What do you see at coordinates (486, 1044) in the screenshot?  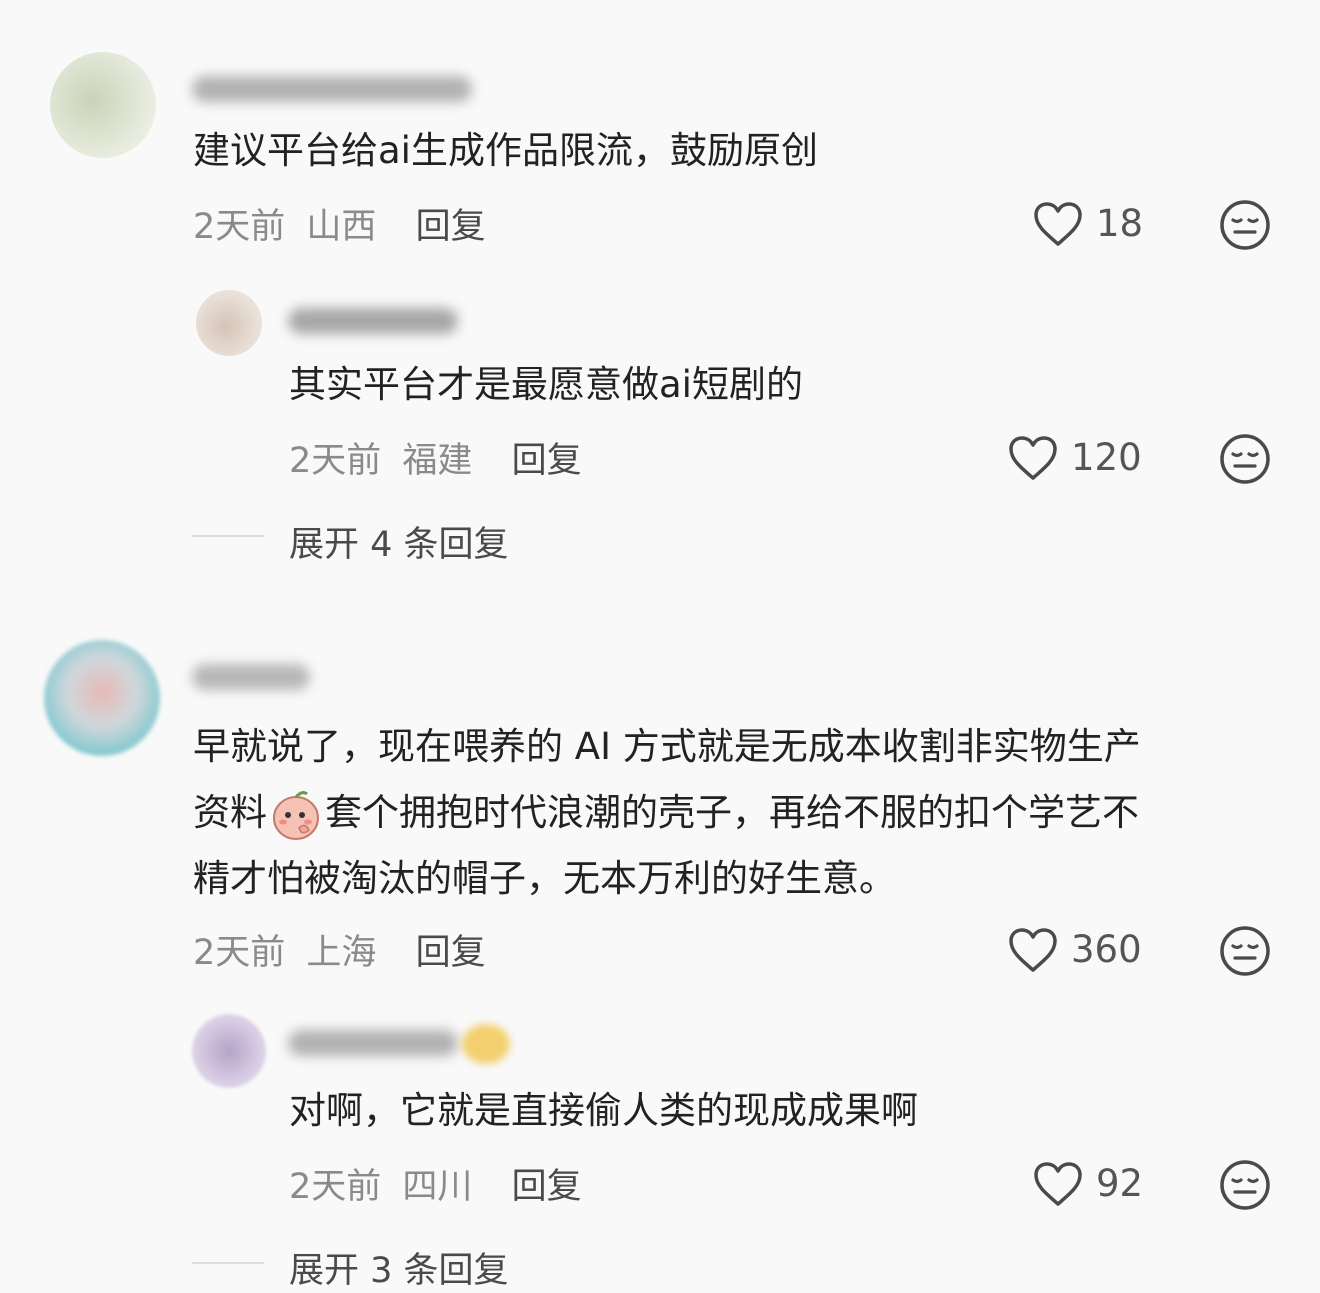 I see `emoji-badge` at bounding box center [486, 1044].